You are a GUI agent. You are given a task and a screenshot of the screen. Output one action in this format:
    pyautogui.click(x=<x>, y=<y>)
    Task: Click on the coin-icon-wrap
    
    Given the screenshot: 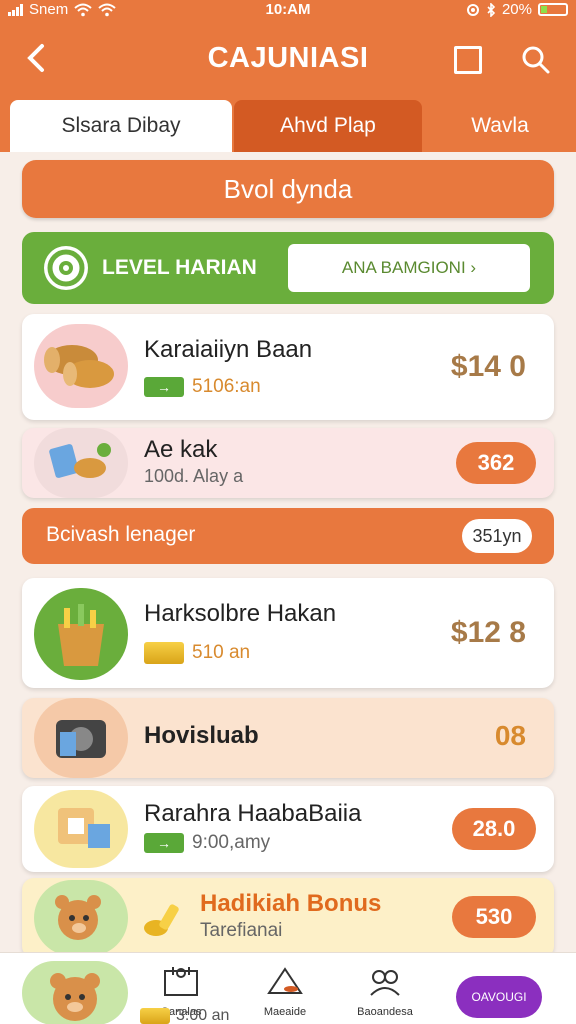 What is the action you would take?
    pyautogui.click(x=164, y=920)
    